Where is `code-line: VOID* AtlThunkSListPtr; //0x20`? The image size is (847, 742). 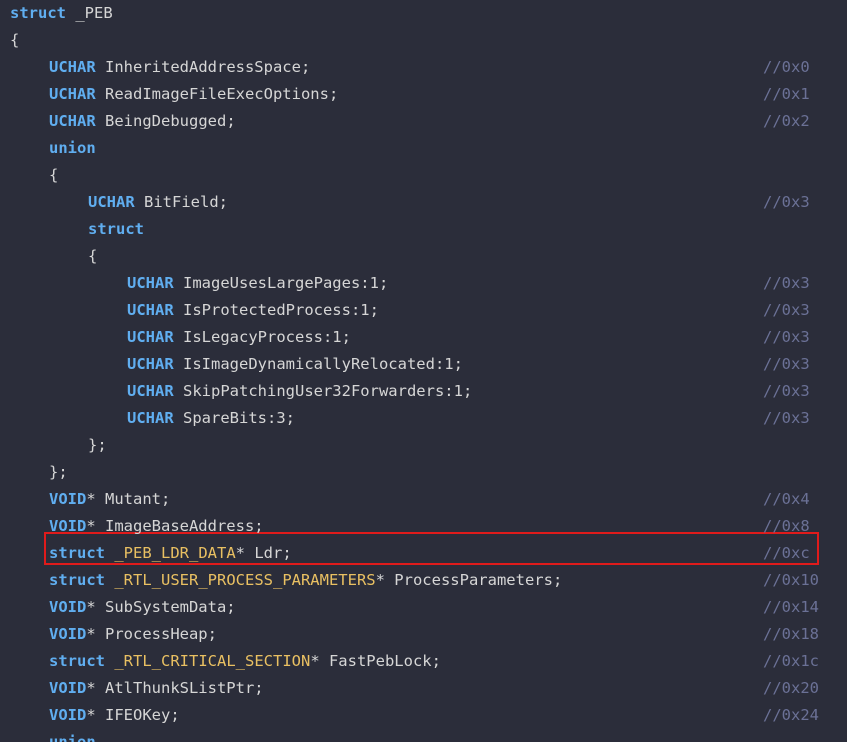 code-line: VOID* AtlThunkSListPtr; //0x20 is located at coordinates (423, 688).